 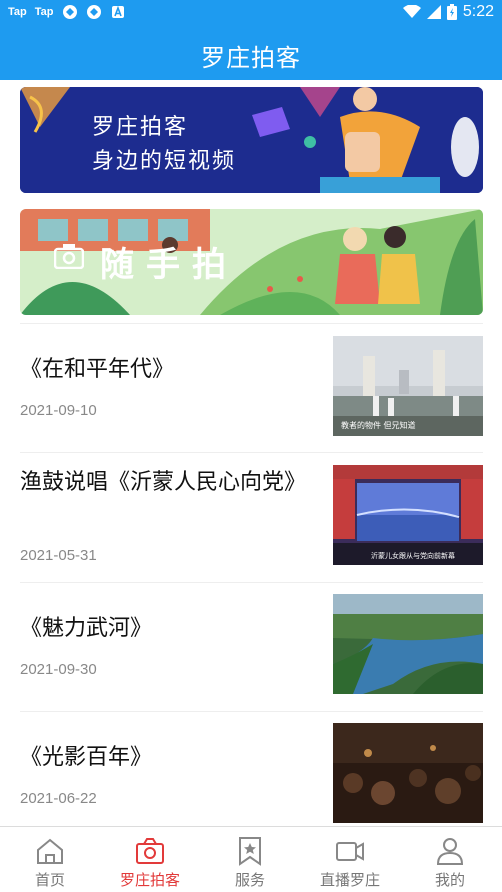 I want to click on status-left: Tap Tap, so click(x=67, y=12).